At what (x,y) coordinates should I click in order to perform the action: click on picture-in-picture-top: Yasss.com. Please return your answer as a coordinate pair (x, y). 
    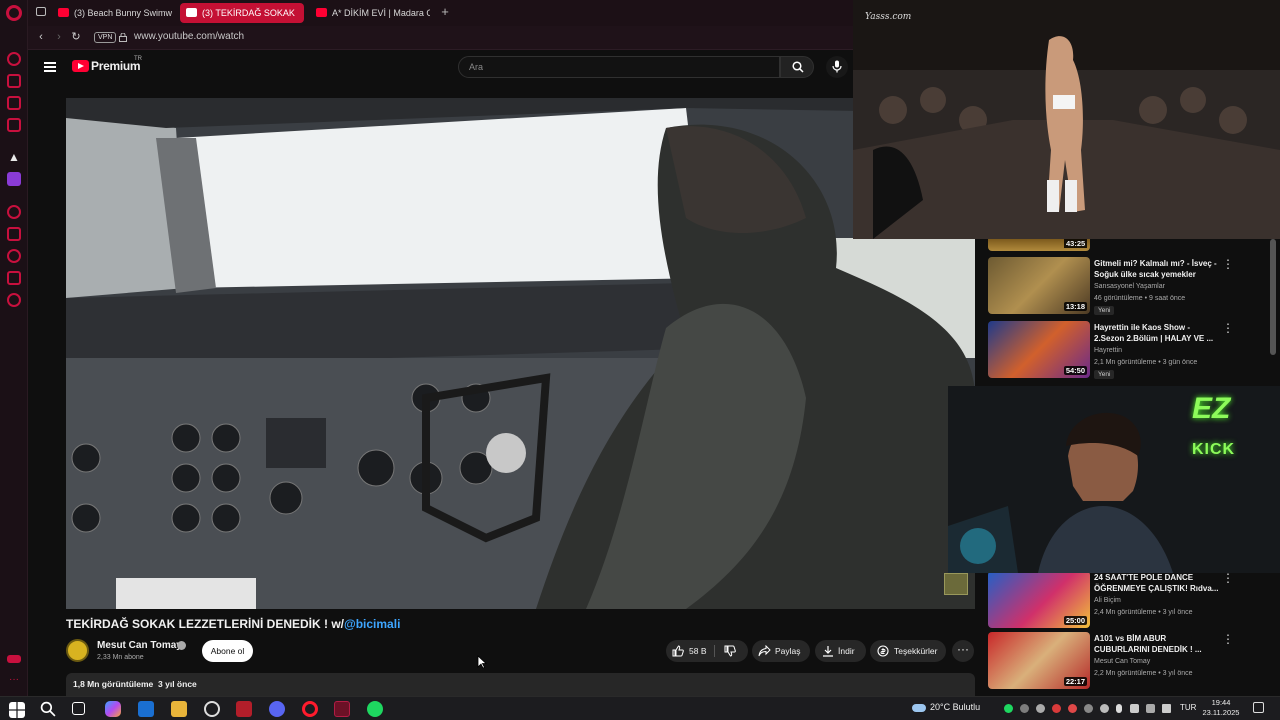
    Looking at the image, I should click on (1066, 119).